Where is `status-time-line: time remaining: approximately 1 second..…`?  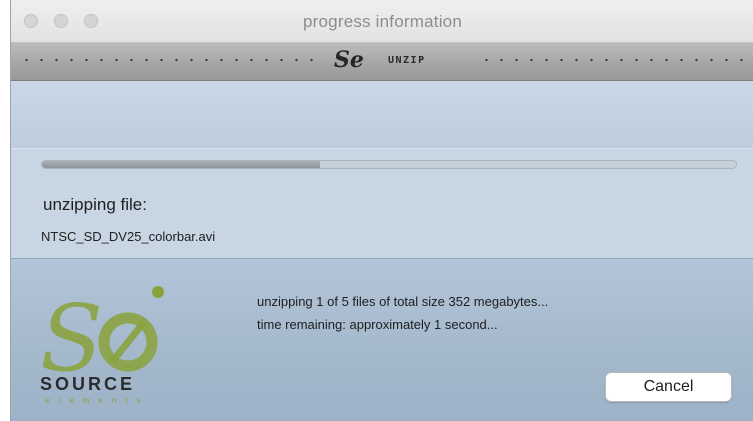
status-time-line: time remaining: approximately 1 second..… is located at coordinates (377, 324).